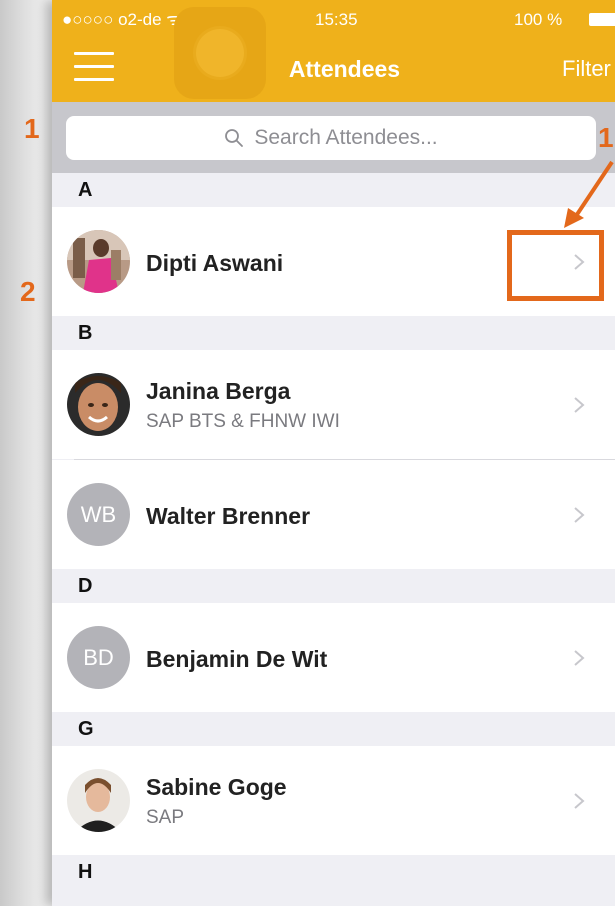 This screenshot has width=615, height=906. I want to click on section-header-a: A, so click(333, 190).